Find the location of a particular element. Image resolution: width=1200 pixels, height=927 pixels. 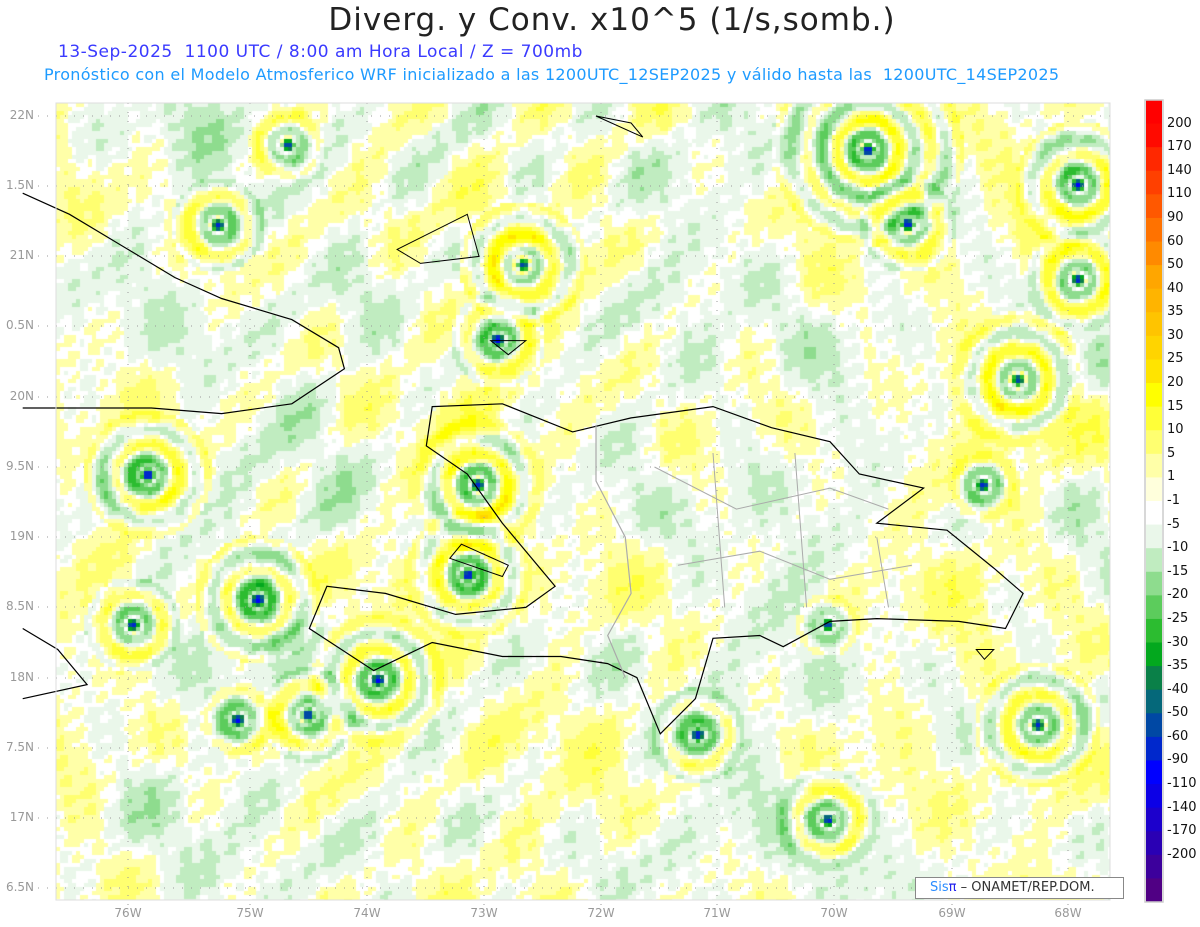

colorbar-label: 200 is located at coordinates (1179, 123).